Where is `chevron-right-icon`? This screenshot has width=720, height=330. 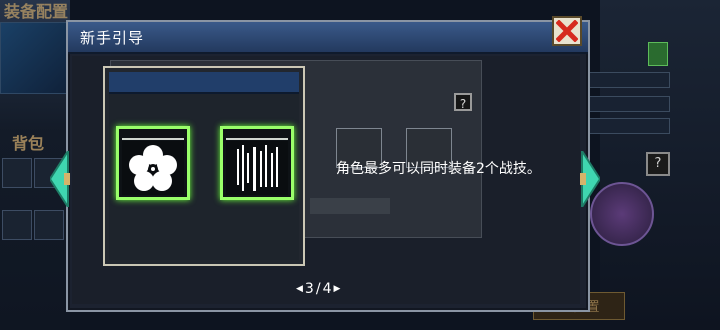
chevron-right-icon is located at coordinates (591, 179).